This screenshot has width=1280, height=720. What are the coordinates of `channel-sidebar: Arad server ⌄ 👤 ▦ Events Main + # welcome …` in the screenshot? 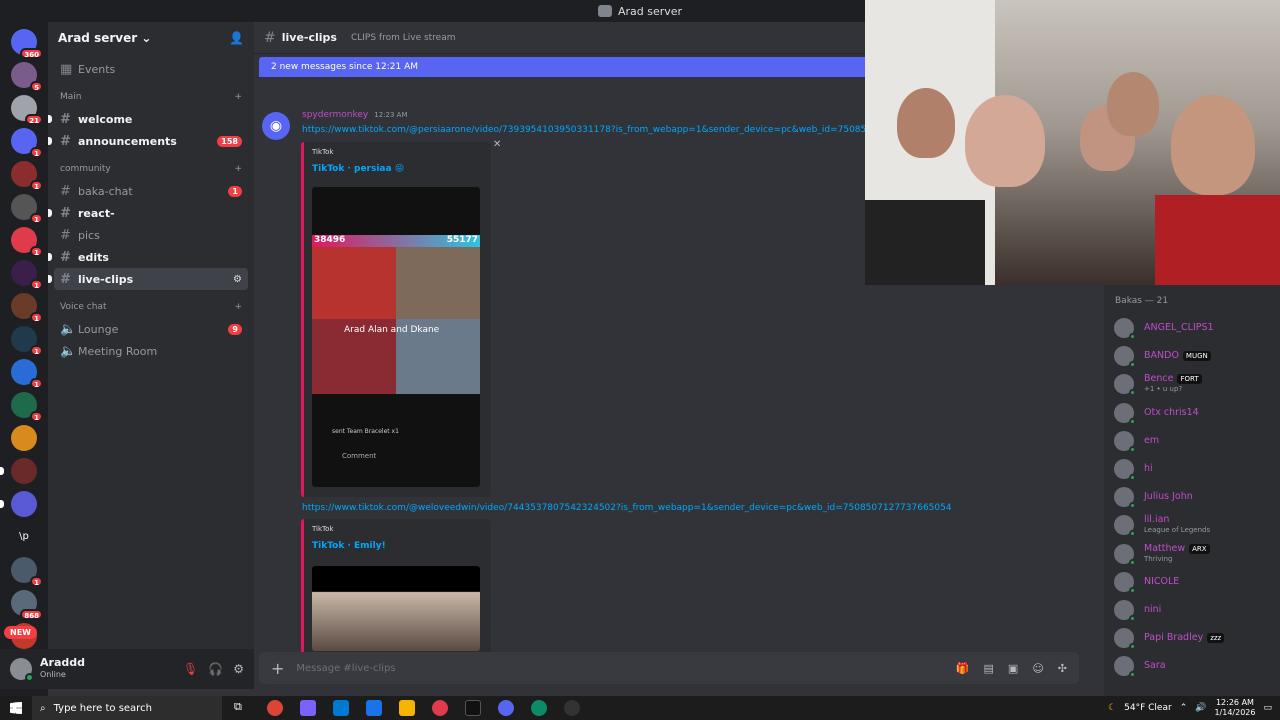 It's located at (151, 335).